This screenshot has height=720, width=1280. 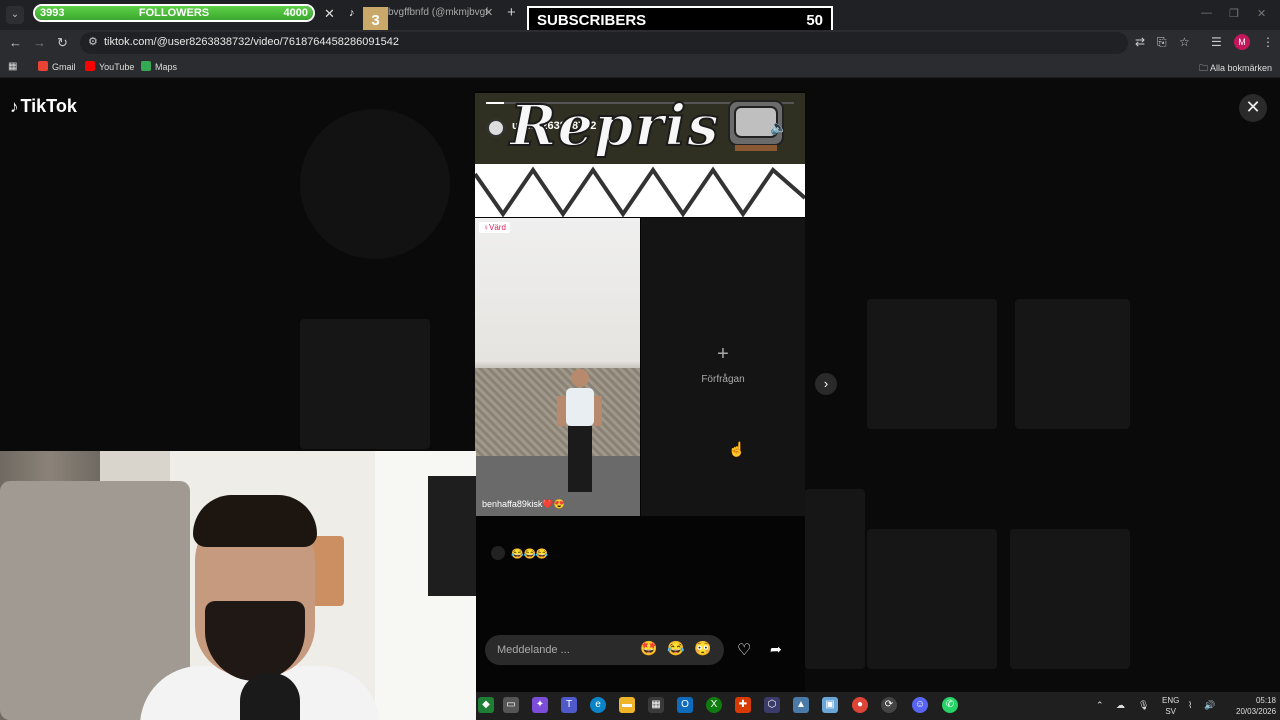 What do you see at coordinates (1120, 705) in the screenshot?
I see `cloud-icon: ☁` at bounding box center [1120, 705].